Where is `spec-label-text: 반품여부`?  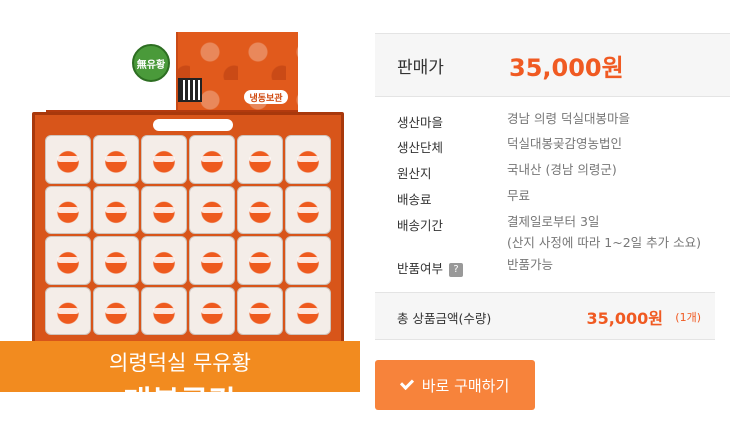
spec-label-text: 반품여부 is located at coordinates (420, 268).